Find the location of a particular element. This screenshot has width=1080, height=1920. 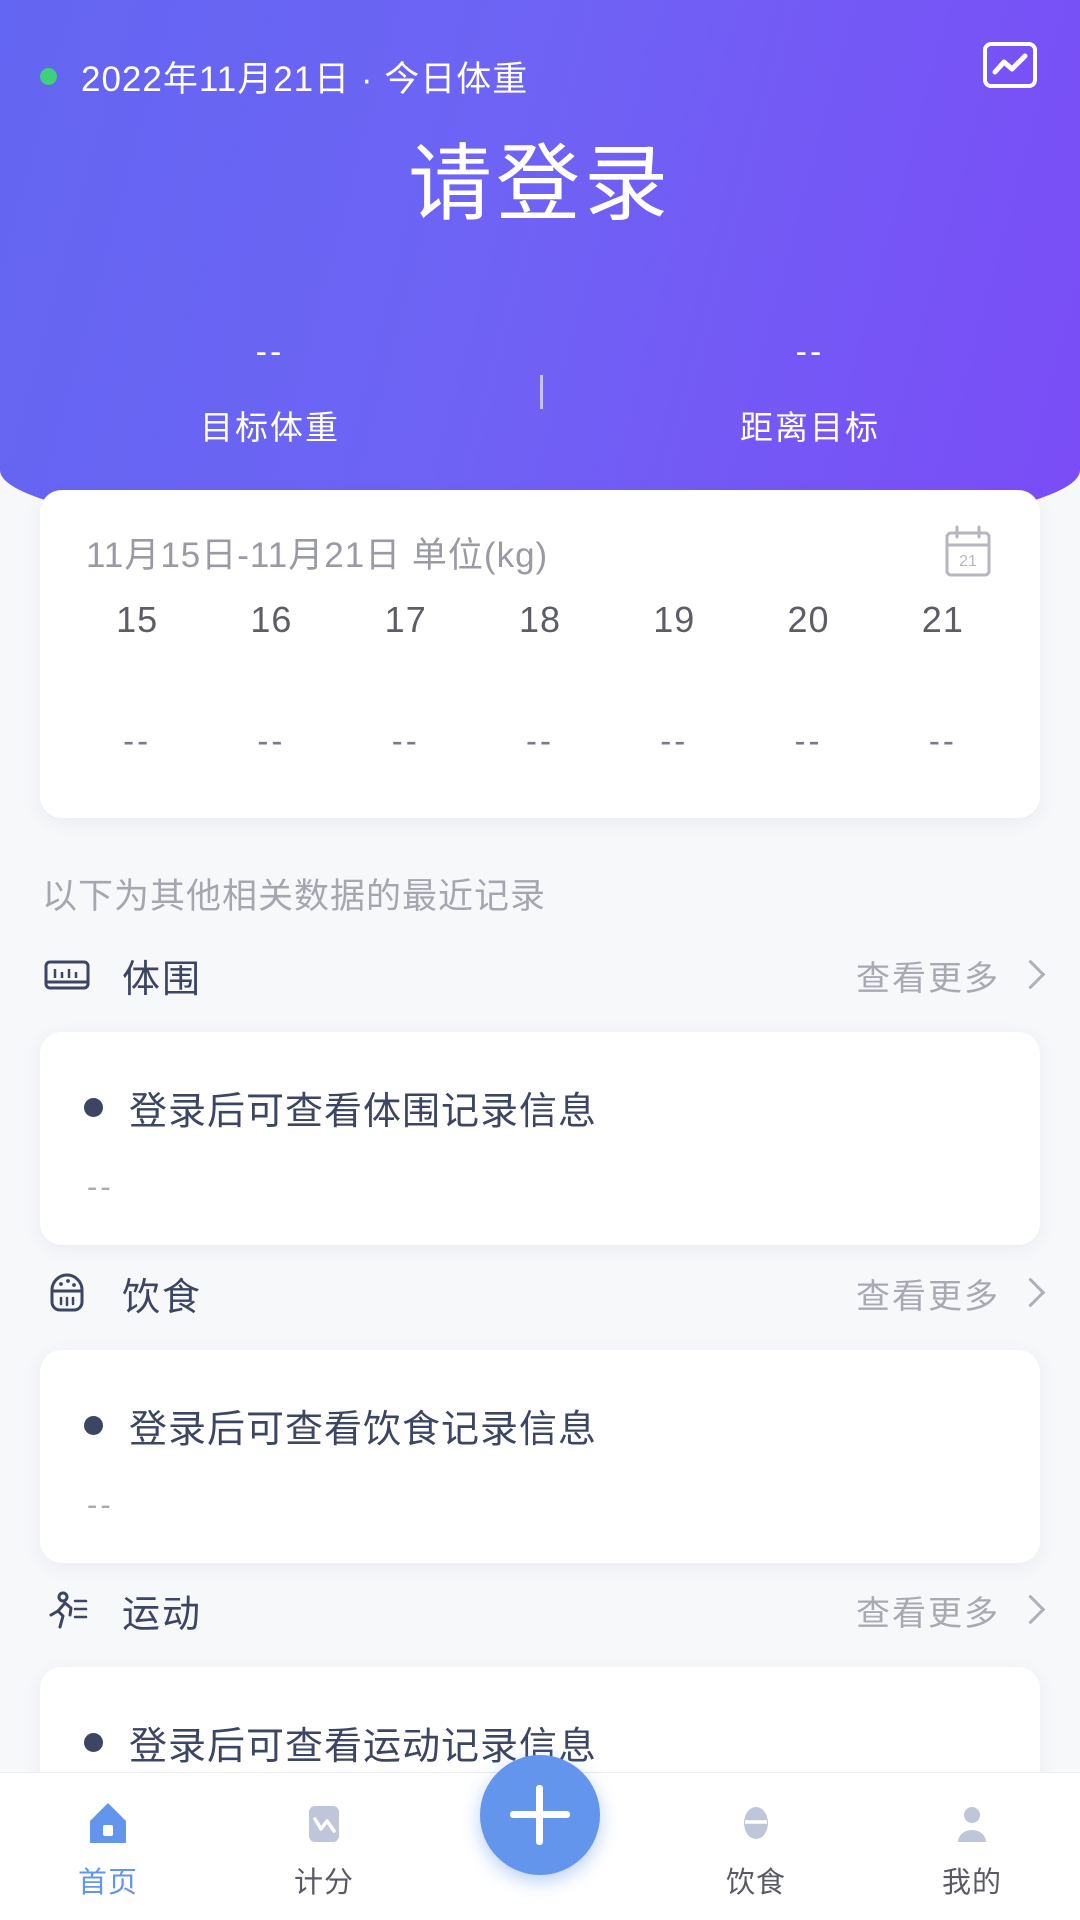

food-bowl-icon is located at coordinates (67, 1293).